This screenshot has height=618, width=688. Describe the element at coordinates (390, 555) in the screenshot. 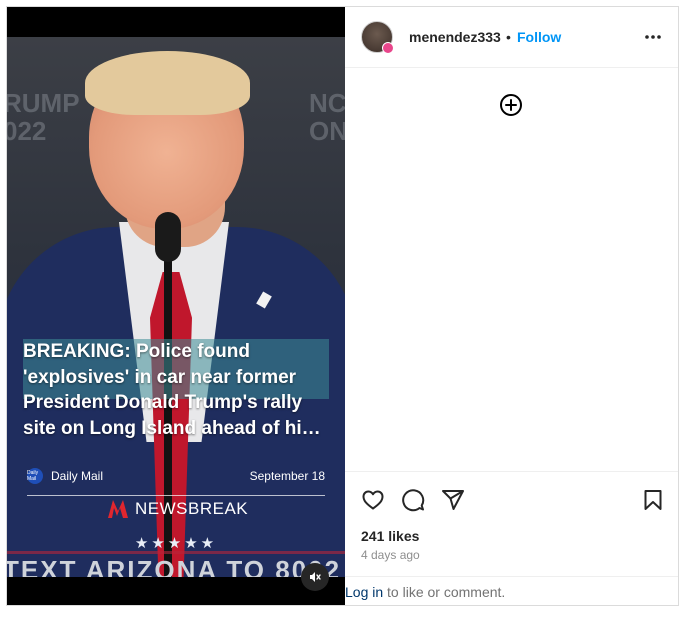

I see `post-timestamp: 4 days ago` at that location.